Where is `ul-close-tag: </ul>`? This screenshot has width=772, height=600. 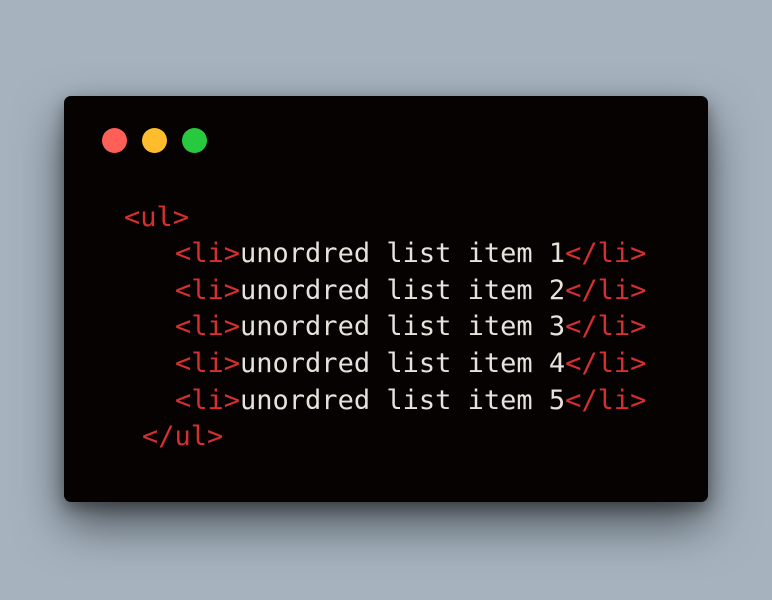
ul-close-tag: </ul> is located at coordinates (183, 436).